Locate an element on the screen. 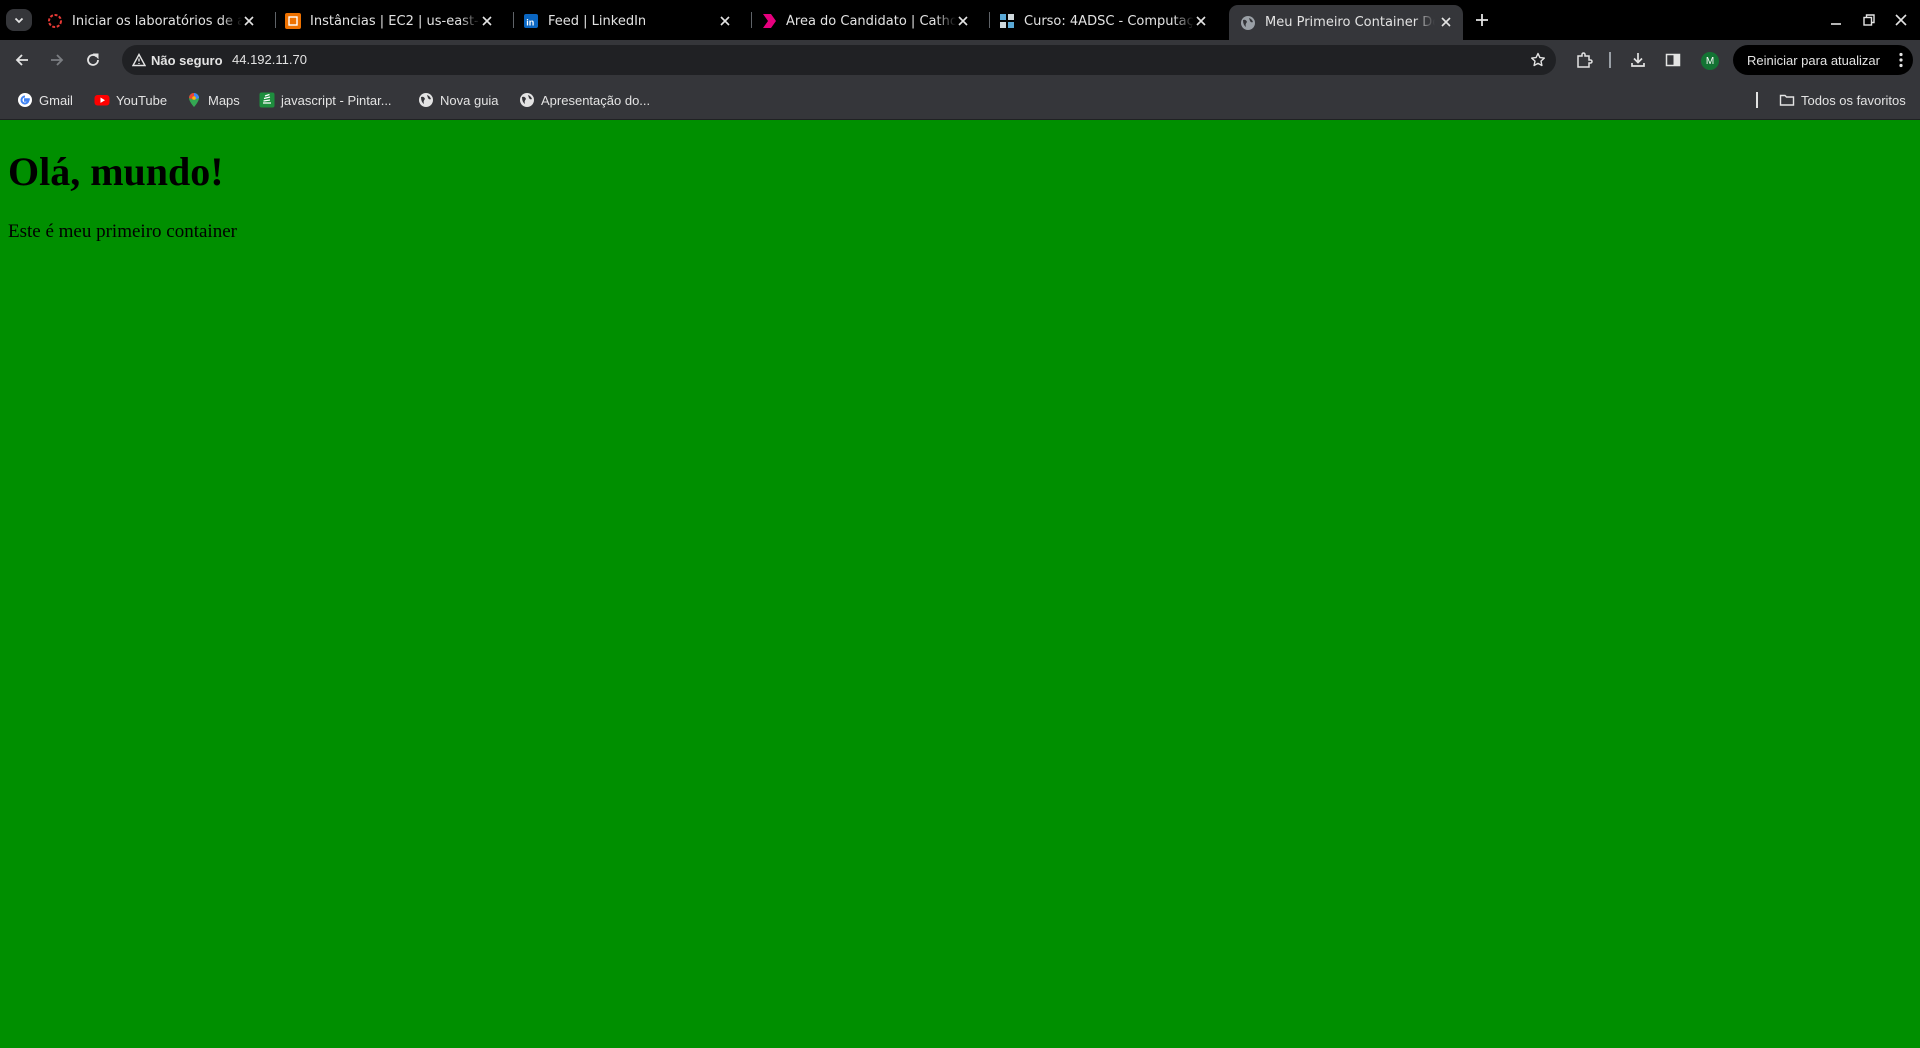  tab-meu-primeiro-container: Meu Primeiro Container Doc is located at coordinates (1346, 22).